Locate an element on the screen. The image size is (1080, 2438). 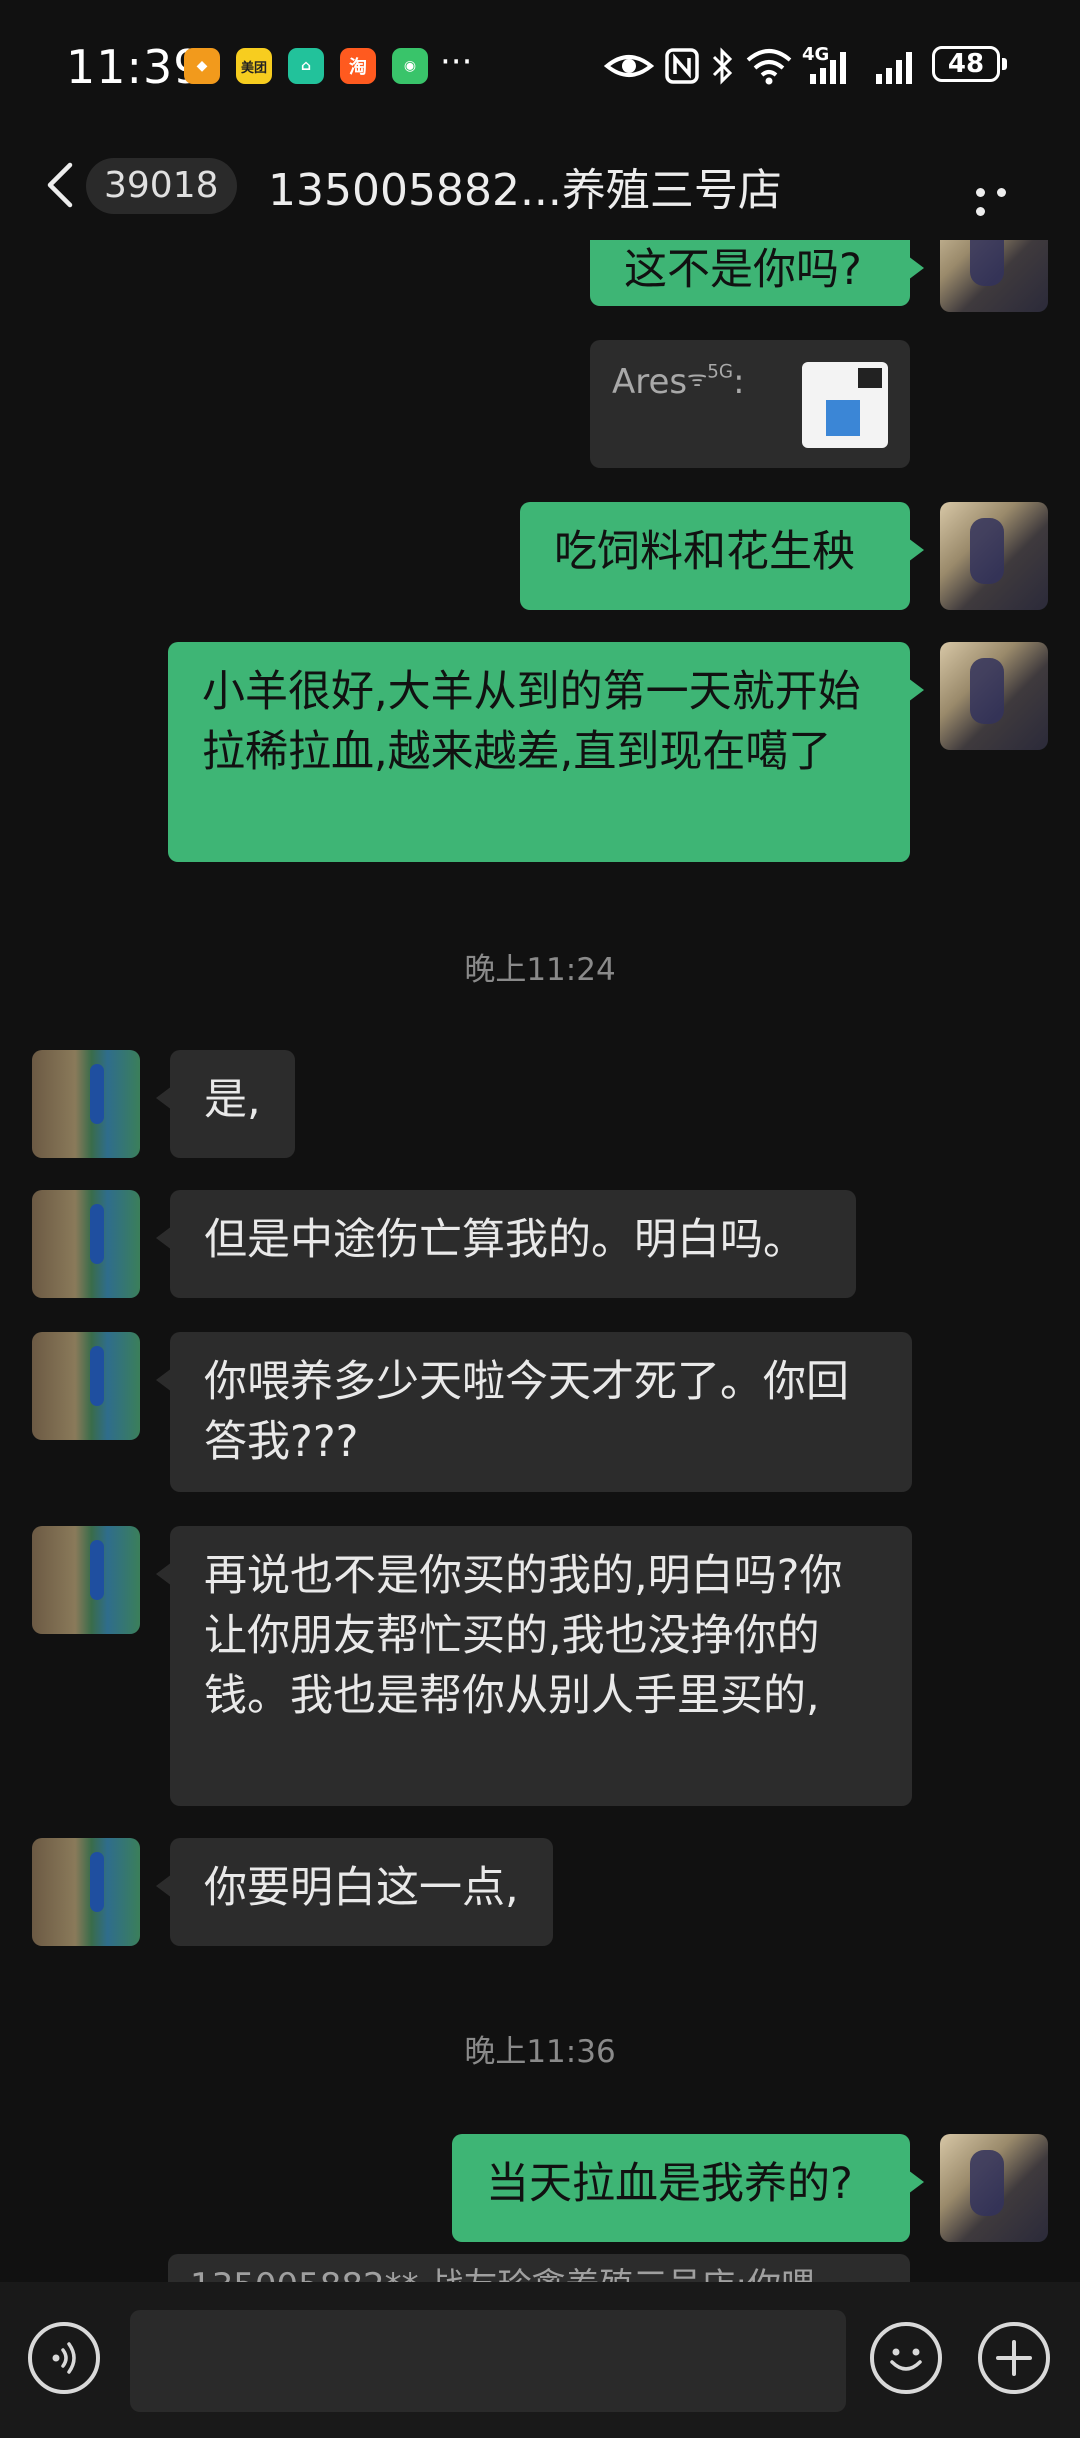
message-bubble-received: 是, is located at coordinates (225, 1104).